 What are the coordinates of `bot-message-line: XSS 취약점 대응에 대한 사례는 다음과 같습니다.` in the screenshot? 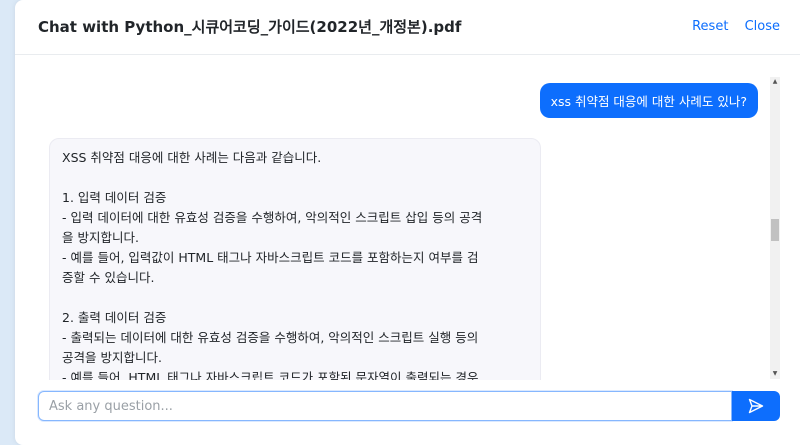 It's located at (192, 157).